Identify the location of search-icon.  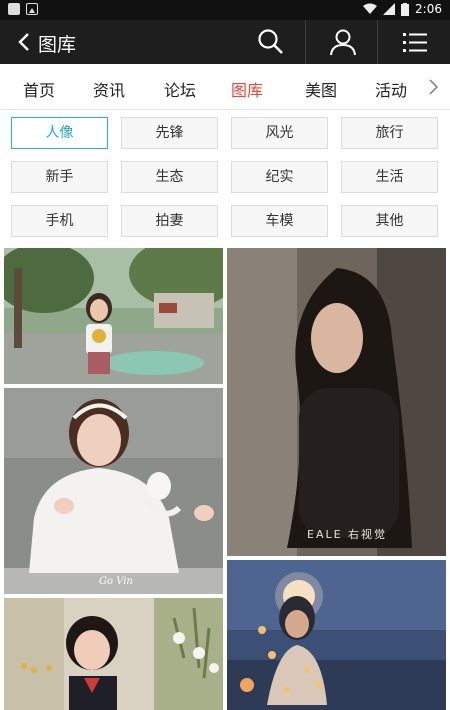
(271, 42).